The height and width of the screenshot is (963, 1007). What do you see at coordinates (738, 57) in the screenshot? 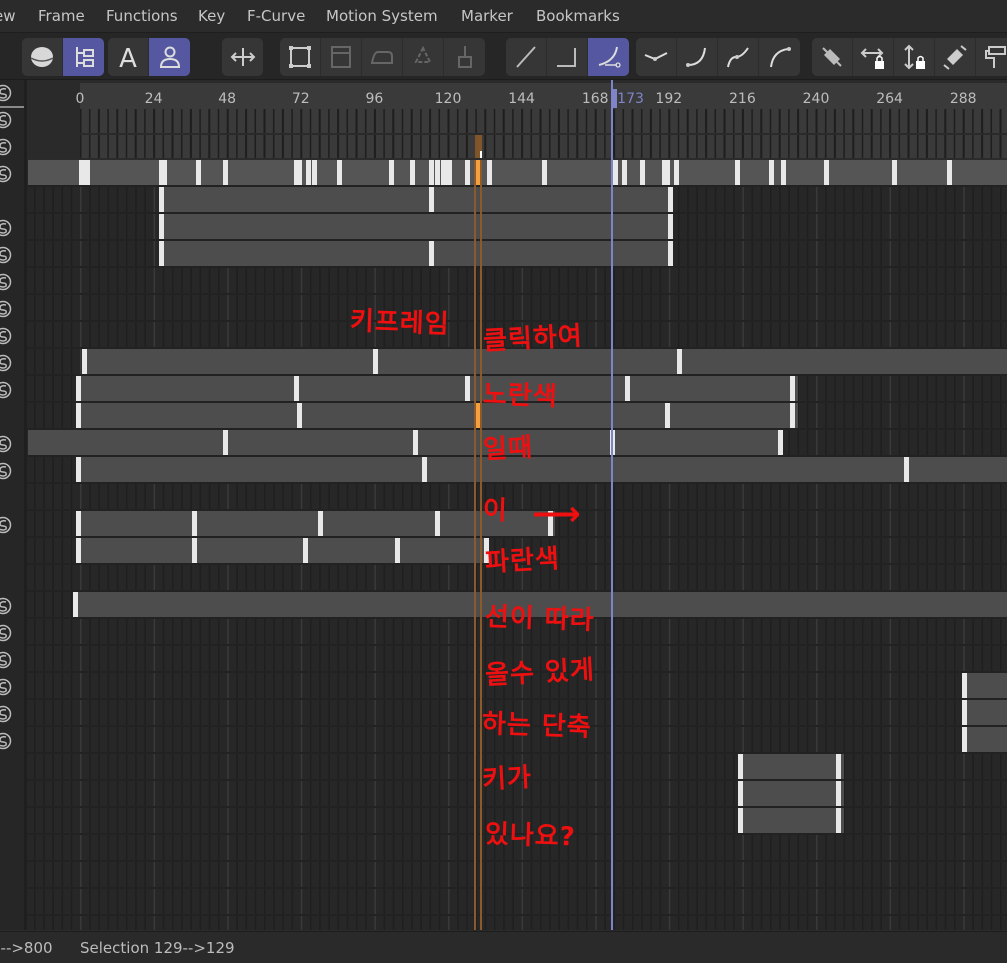
I see `ease-in-out-button` at bounding box center [738, 57].